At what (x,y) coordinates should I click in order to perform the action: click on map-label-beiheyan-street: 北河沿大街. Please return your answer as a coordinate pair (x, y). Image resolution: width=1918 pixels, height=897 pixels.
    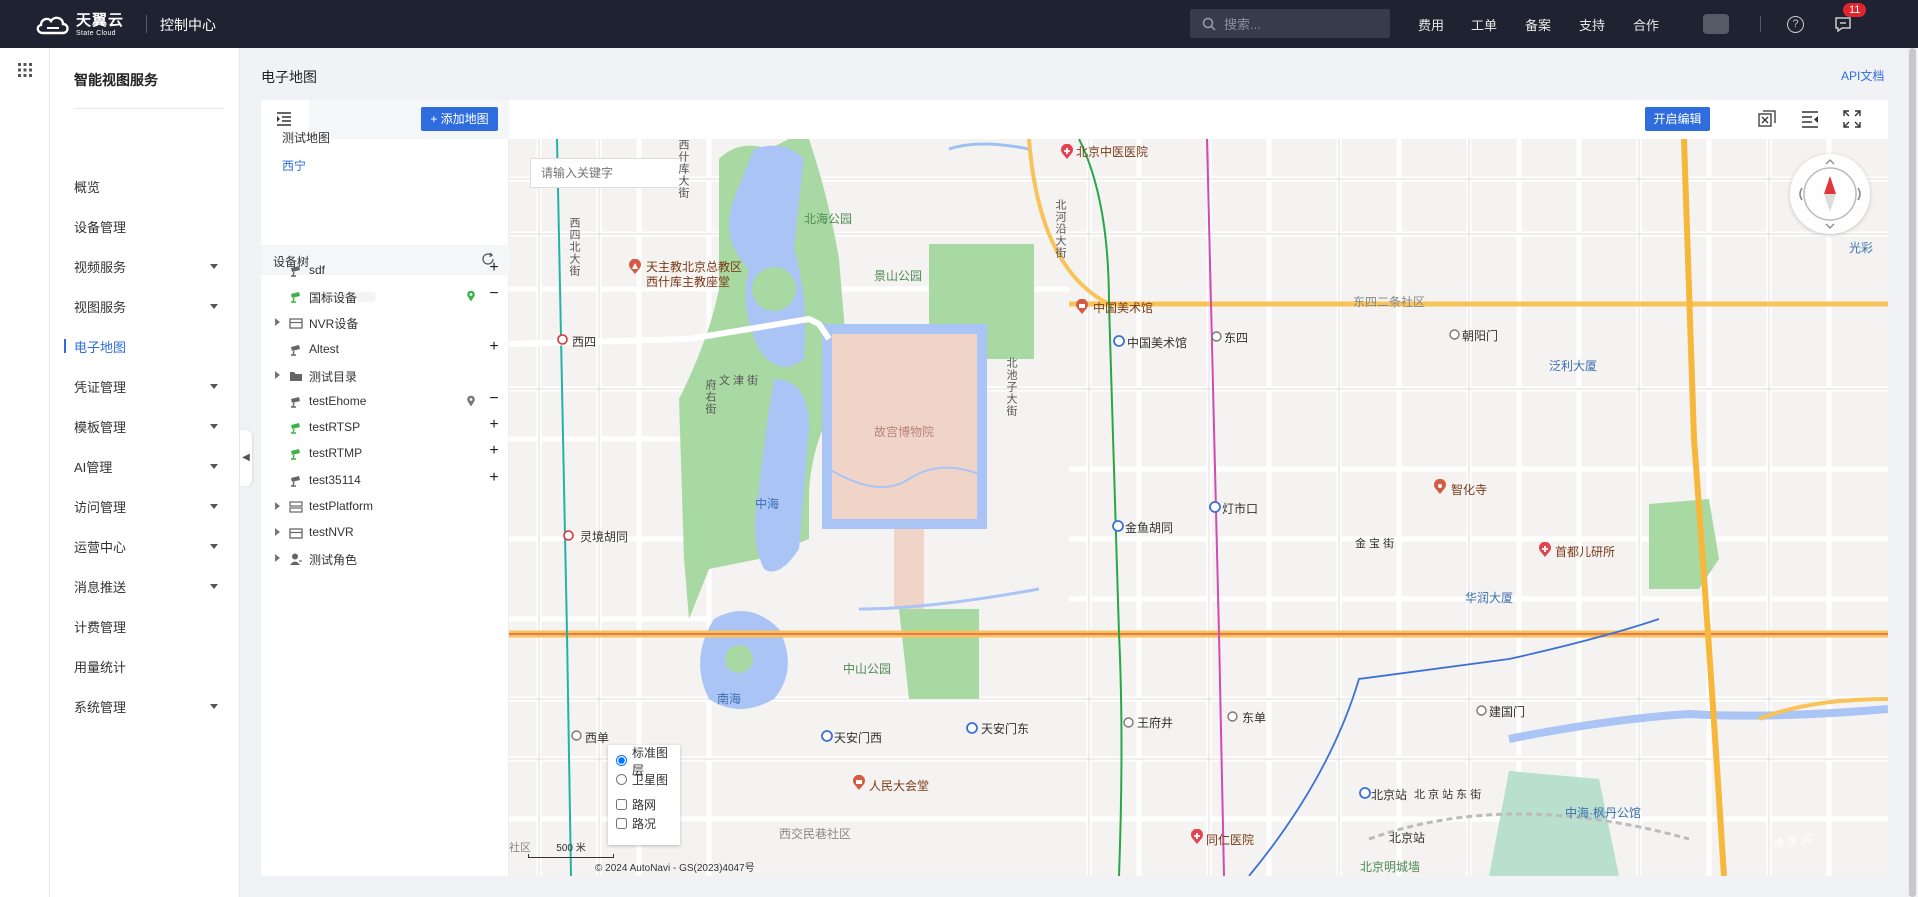
    Looking at the image, I should click on (1060, 229).